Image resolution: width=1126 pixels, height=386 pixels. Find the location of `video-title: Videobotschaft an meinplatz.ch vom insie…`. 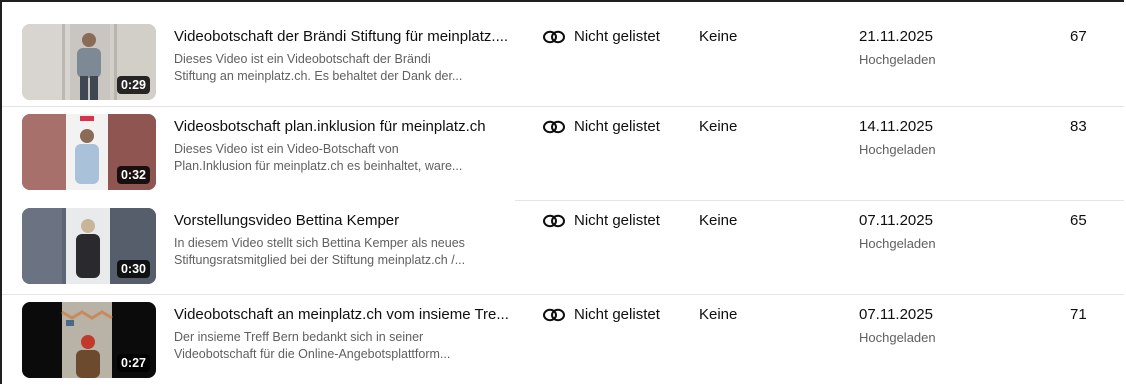

video-title: Videobotschaft an meinplatz.ch vom insie… is located at coordinates (341, 314).